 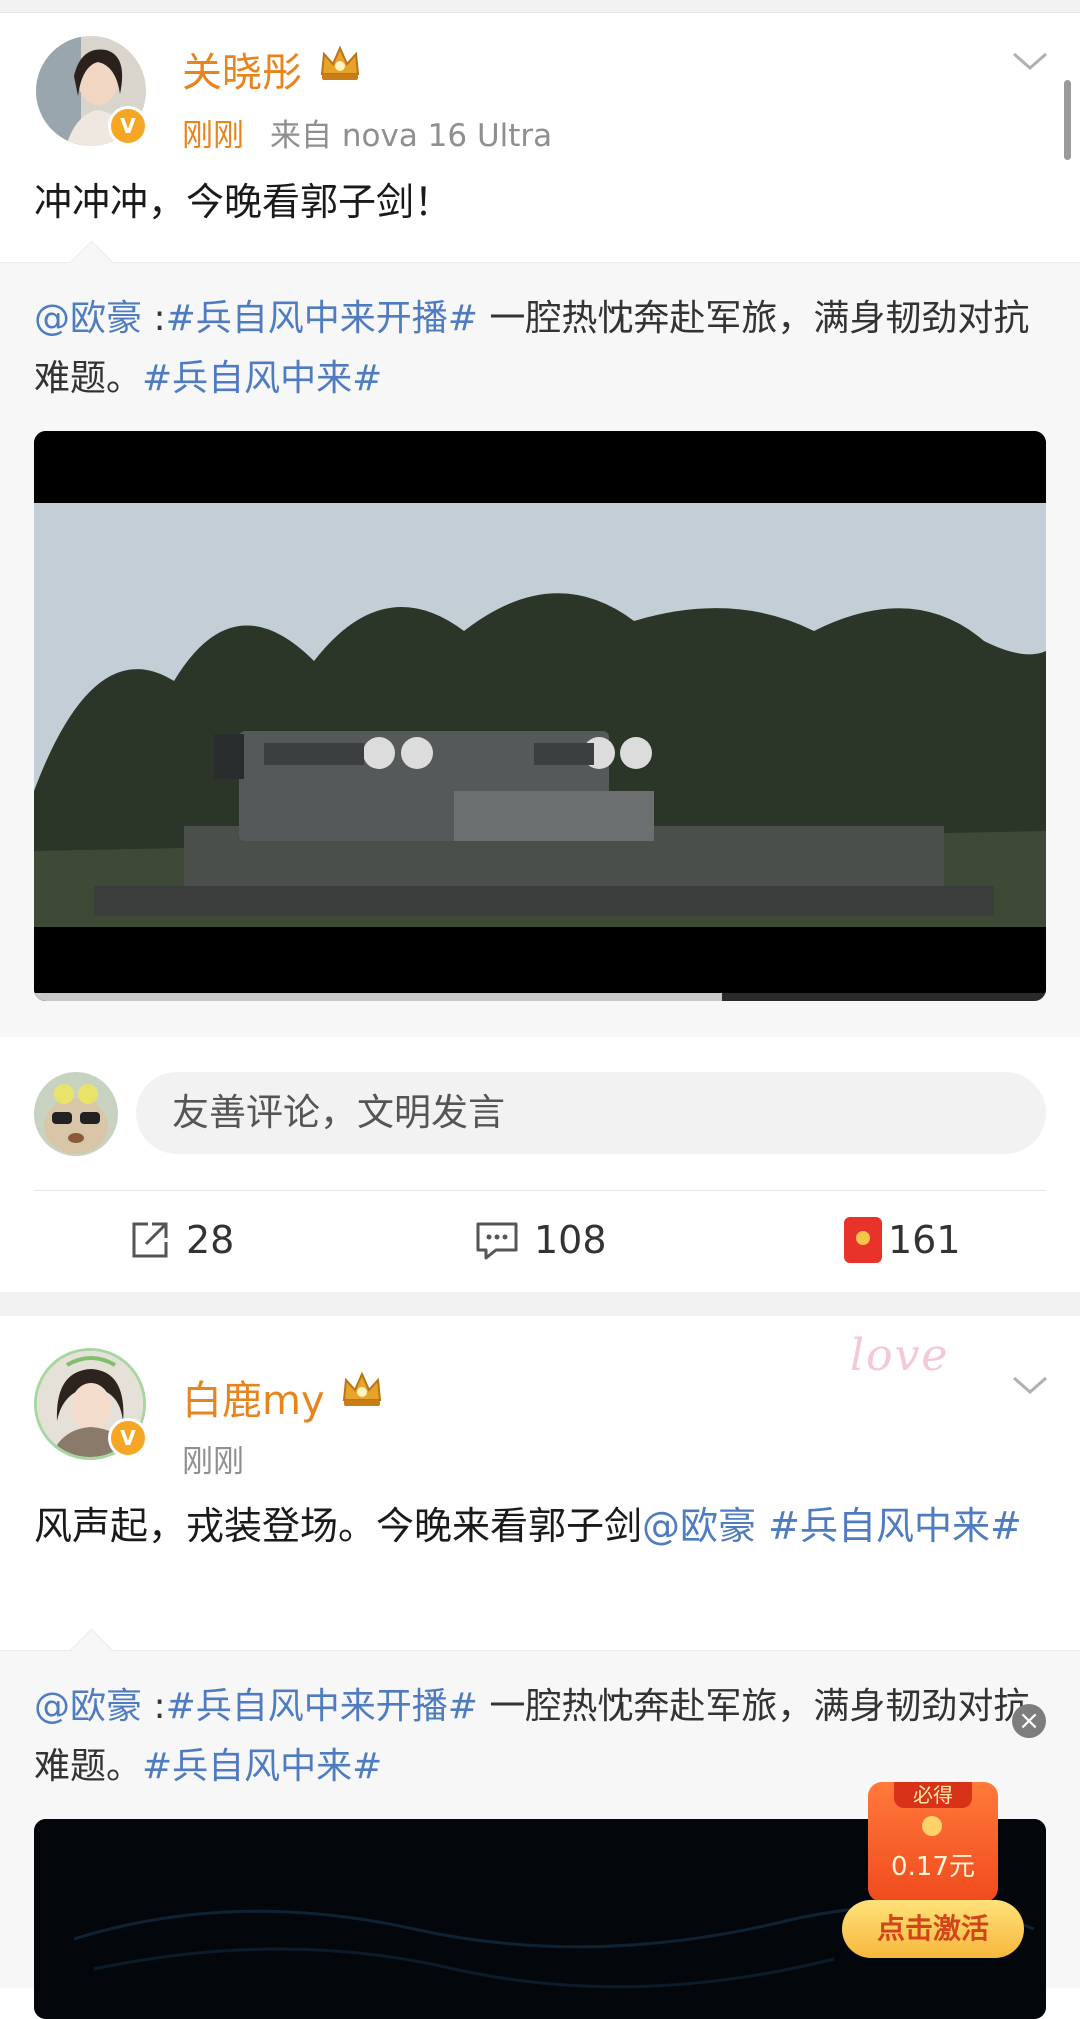 I want to click on author-name: 白鹿my, so click(x=253, y=1397).